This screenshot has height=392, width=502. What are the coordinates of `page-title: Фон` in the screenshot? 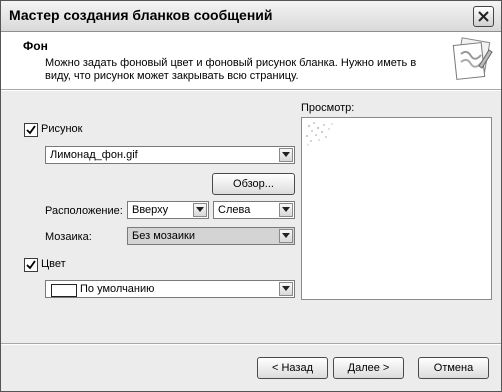 It's located at (35, 46).